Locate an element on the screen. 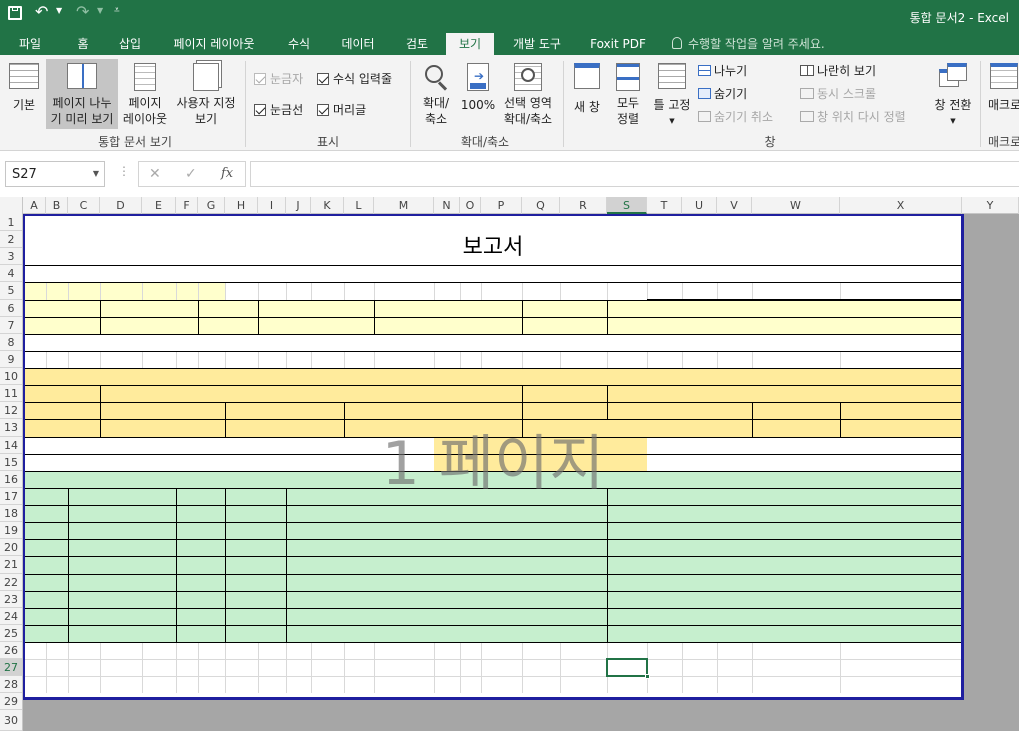 The height and width of the screenshot is (731, 1019). split-button: 나누기 is located at coordinates (722, 71).